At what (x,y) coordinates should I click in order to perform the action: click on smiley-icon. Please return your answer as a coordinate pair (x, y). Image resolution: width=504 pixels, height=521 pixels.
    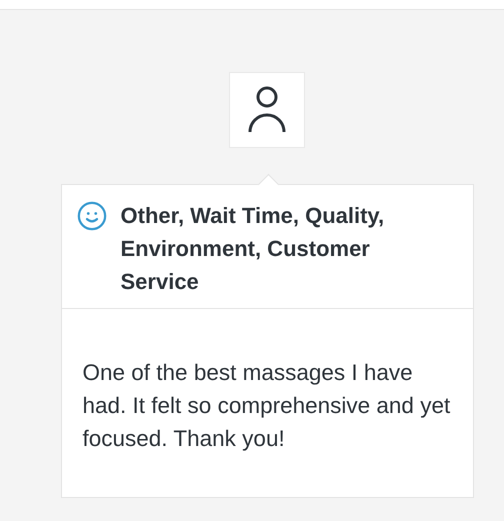
    Looking at the image, I should click on (91, 216).